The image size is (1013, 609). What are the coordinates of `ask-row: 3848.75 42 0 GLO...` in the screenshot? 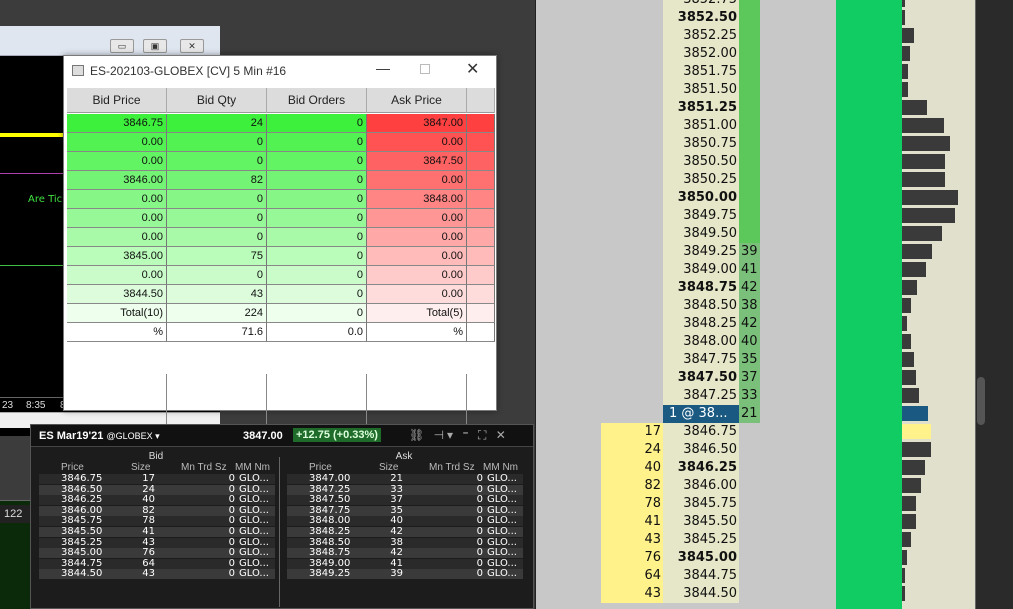 It's located at (405, 553).